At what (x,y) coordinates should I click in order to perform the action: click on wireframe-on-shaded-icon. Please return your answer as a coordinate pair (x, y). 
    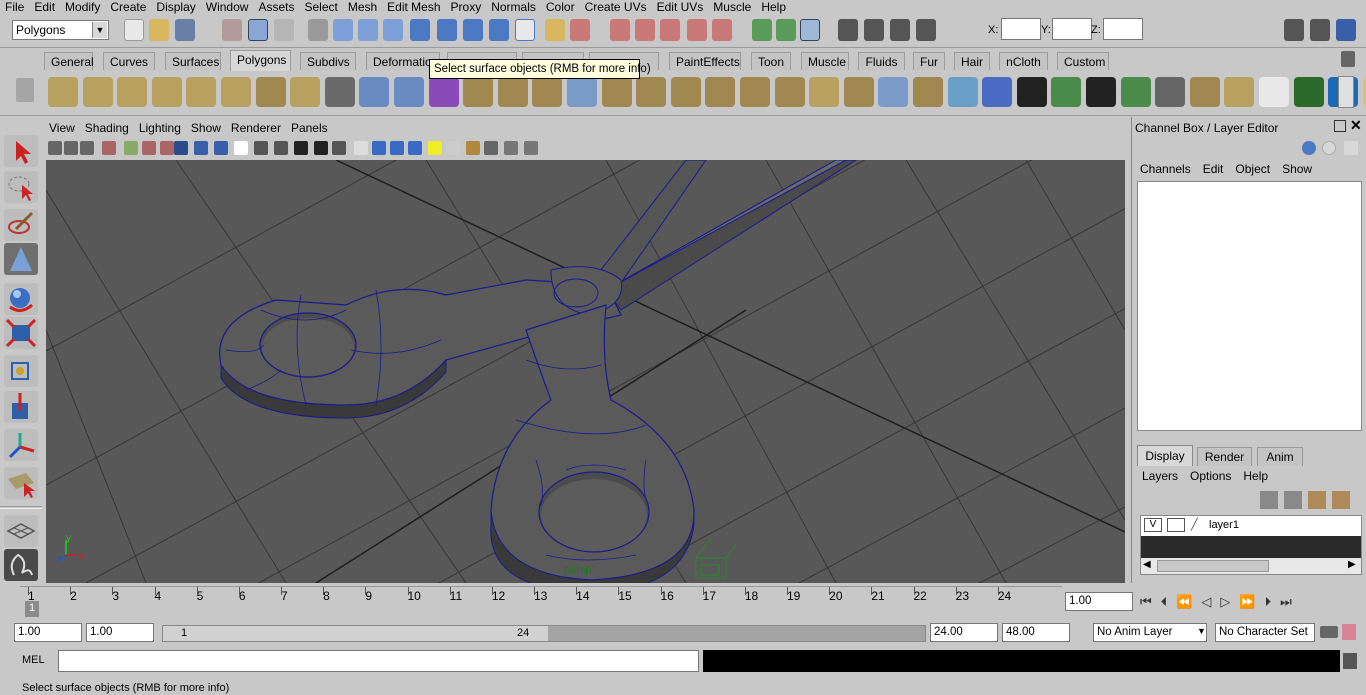
    Looking at the image, I should click on (339, 148).